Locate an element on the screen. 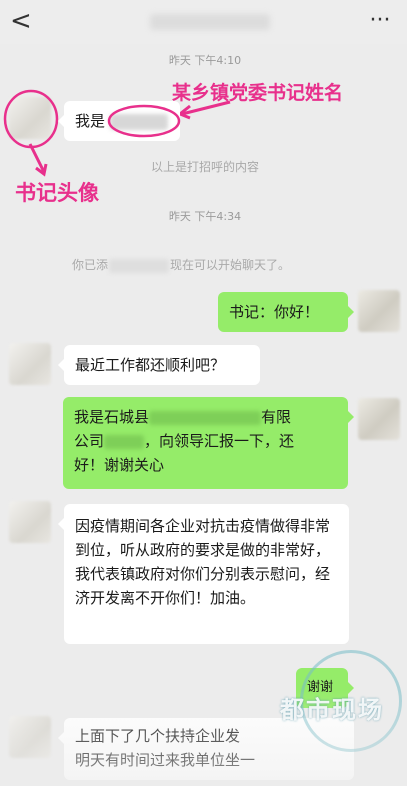 This screenshot has height=786, width=407. message-text: 我是 is located at coordinates (90, 121).